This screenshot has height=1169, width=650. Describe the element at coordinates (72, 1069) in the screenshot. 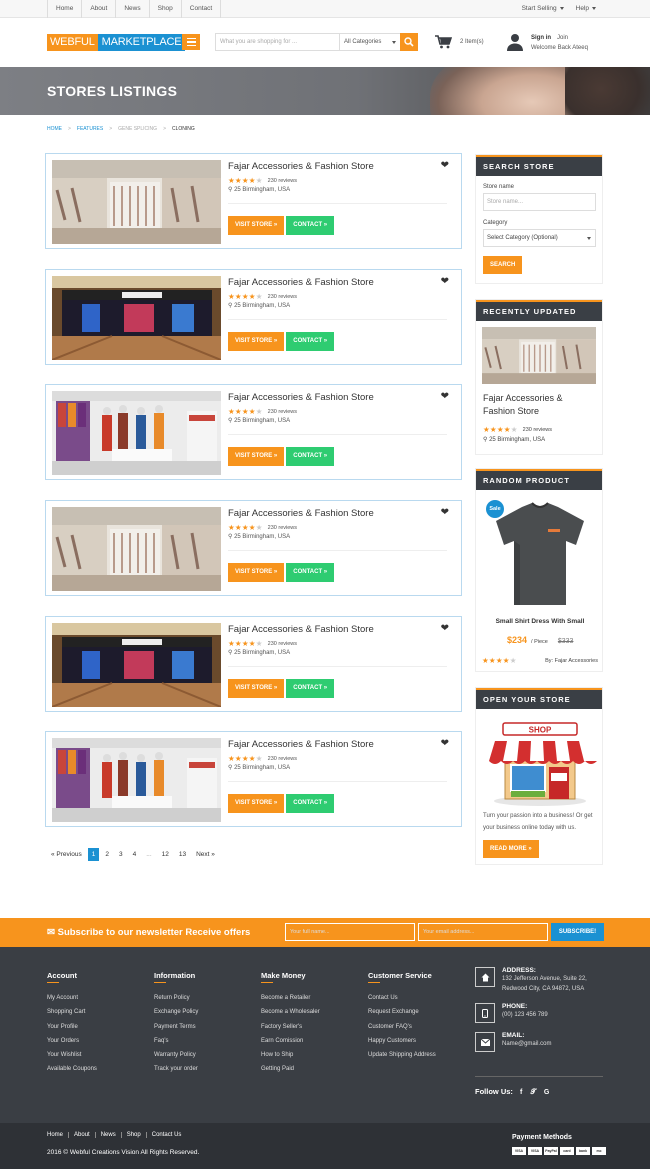

I see `footer-link: Available Coupons` at that location.